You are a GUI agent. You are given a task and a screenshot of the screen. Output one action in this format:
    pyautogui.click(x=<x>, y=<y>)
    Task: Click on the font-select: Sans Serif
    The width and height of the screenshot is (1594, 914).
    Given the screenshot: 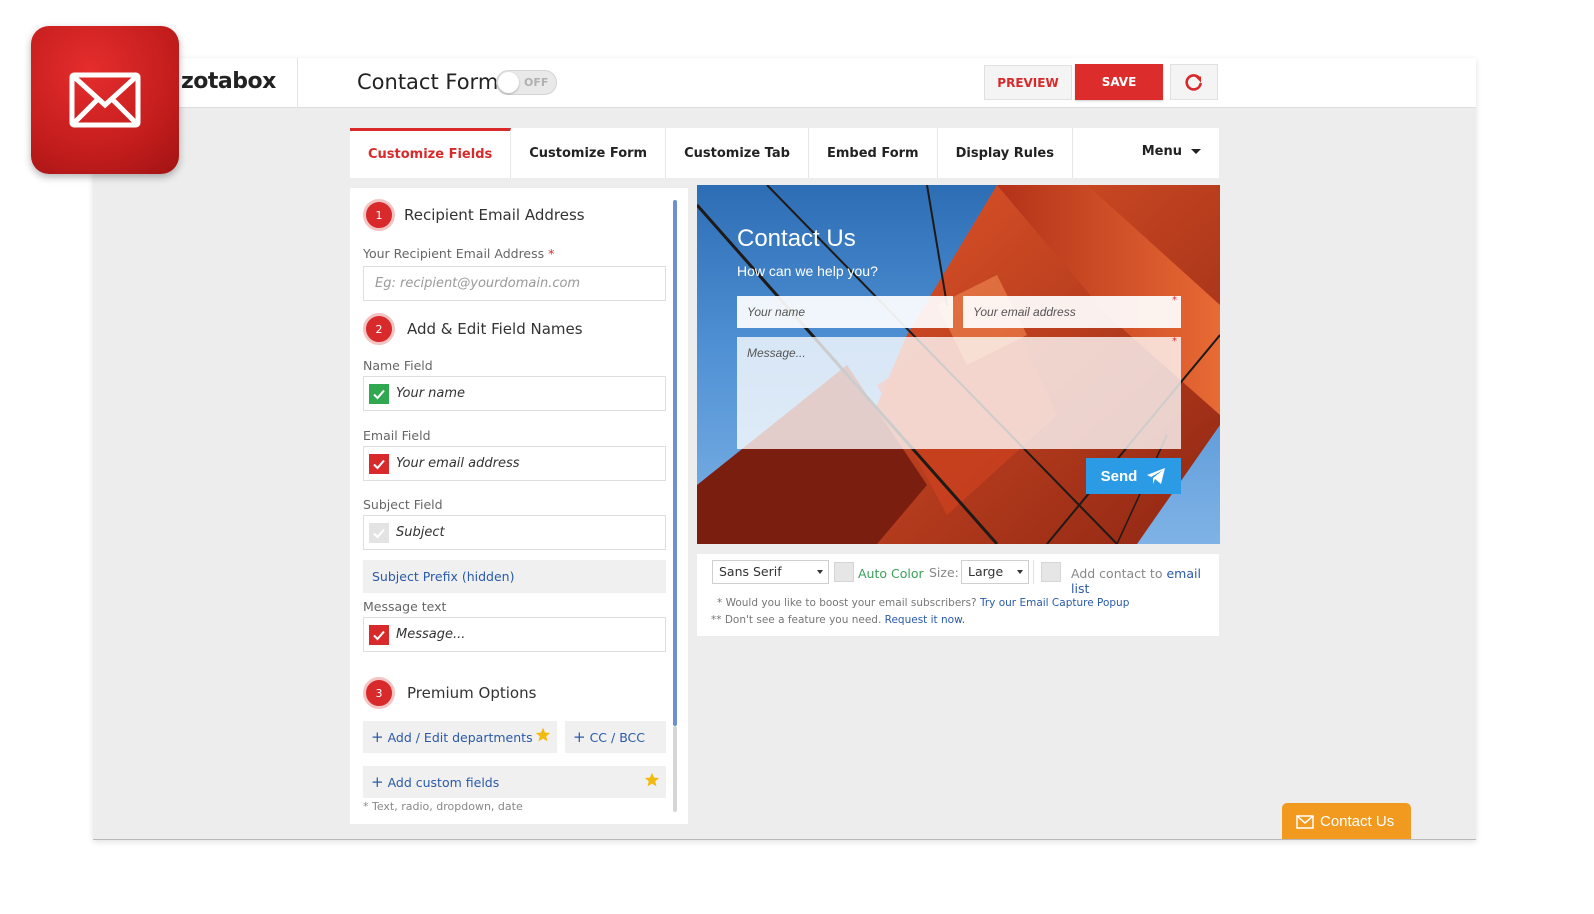 What is the action you would take?
    pyautogui.click(x=770, y=572)
    